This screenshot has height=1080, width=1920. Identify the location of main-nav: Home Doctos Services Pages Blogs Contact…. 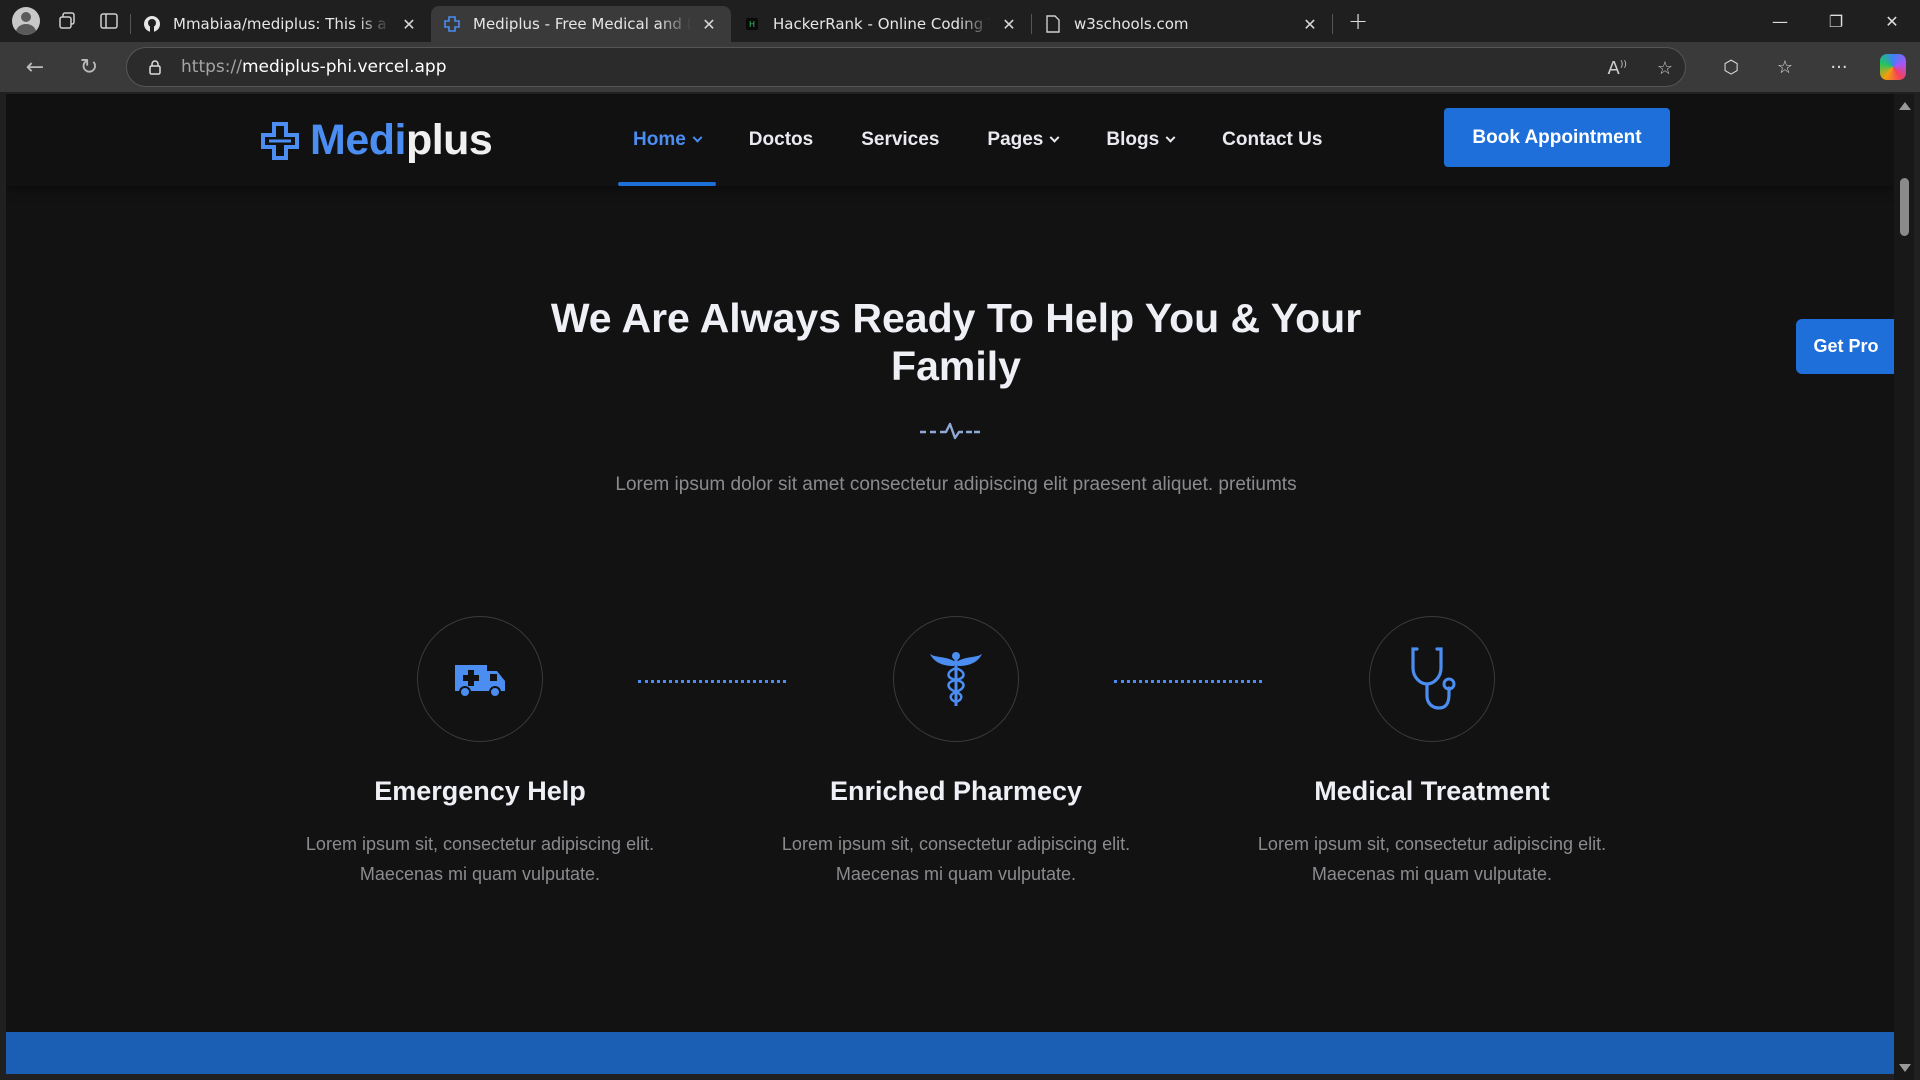
(977, 140).